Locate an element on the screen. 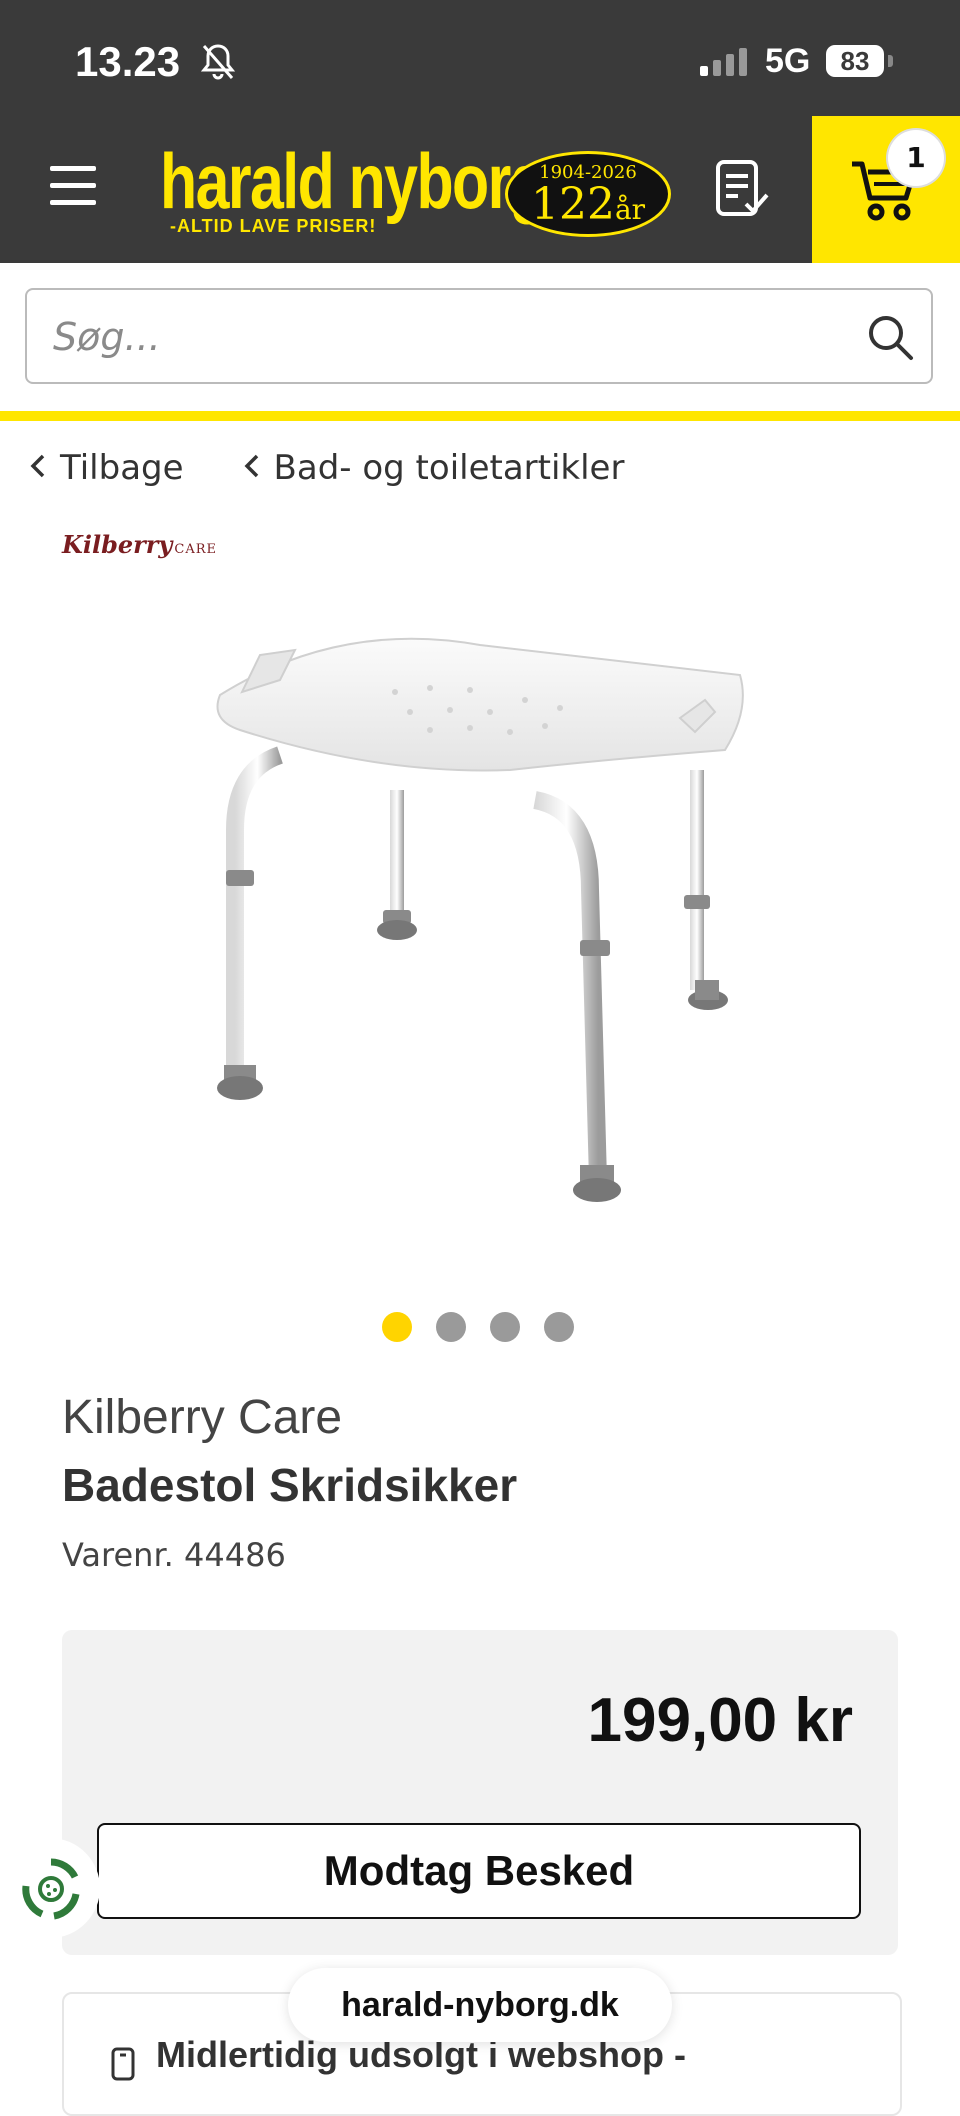 This screenshot has width=960, height=2116. back-link: Tilbage is located at coordinates (107, 468).